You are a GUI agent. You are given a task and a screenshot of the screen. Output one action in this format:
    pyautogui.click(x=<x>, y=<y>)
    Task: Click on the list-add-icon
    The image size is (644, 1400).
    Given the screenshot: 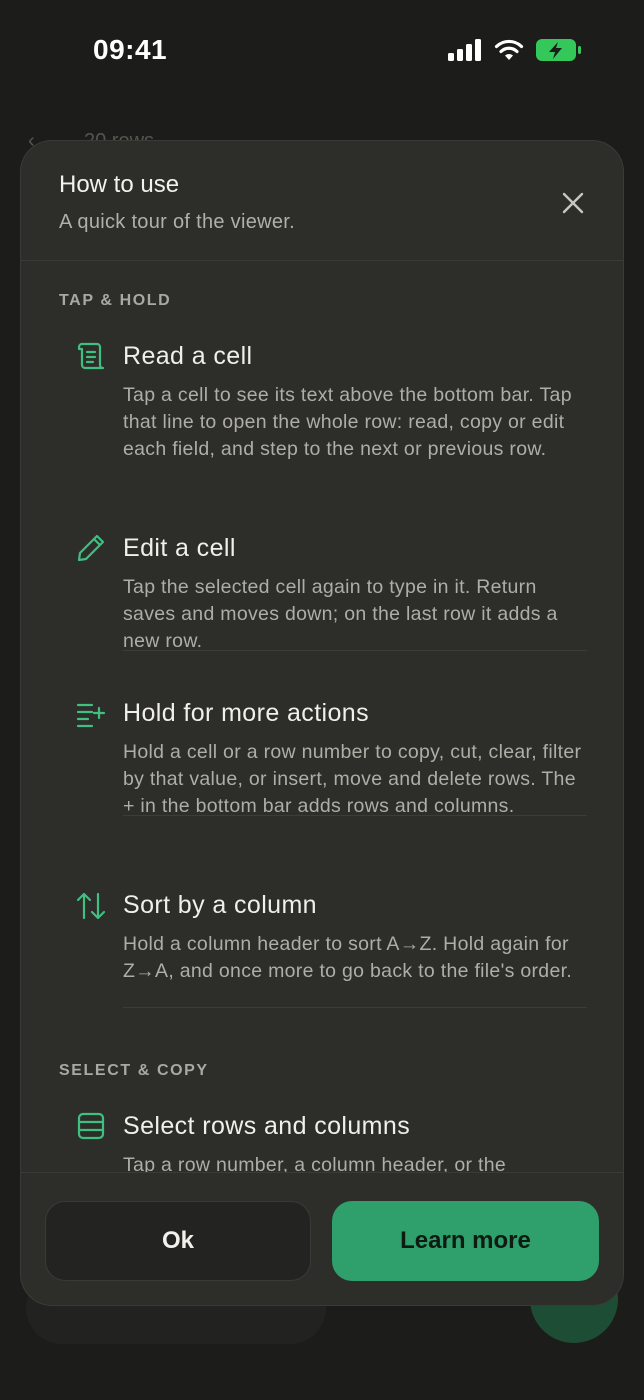 What is the action you would take?
    pyautogui.click(x=91, y=715)
    